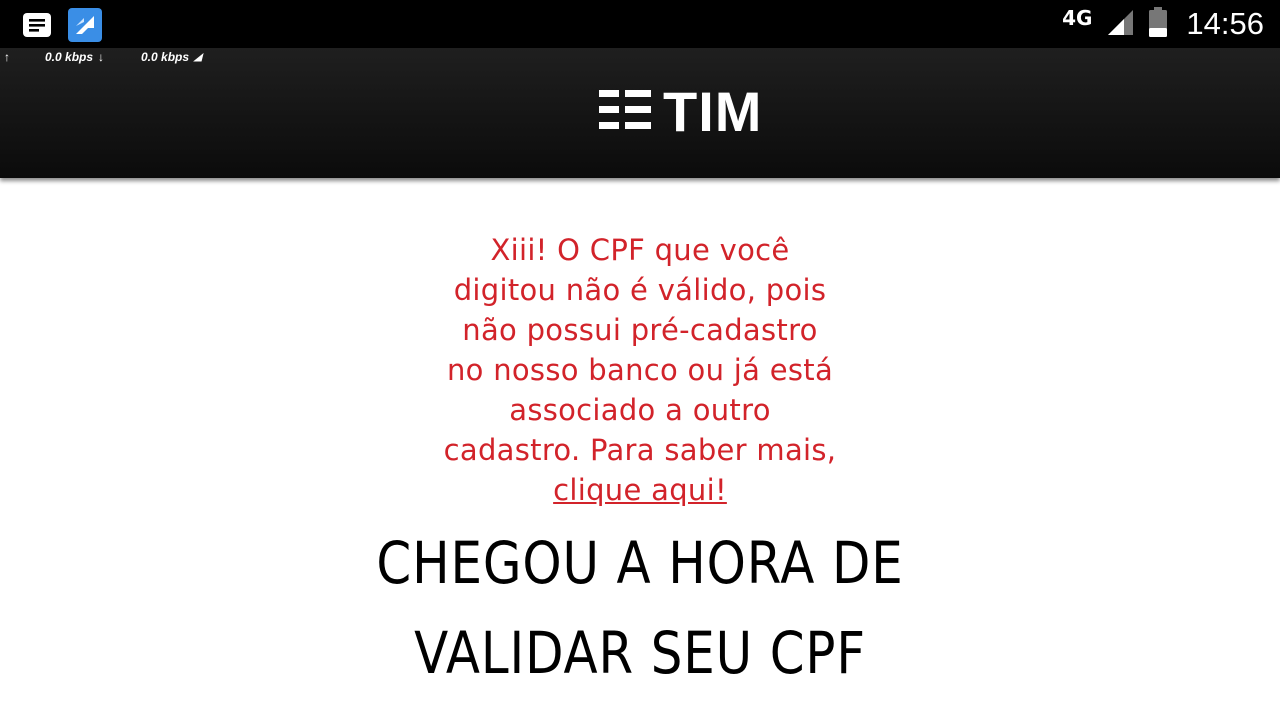  What do you see at coordinates (640, 24) in the screenshot?
I see `status-bar: 4G 14:56` at bounding box center [640, 24].